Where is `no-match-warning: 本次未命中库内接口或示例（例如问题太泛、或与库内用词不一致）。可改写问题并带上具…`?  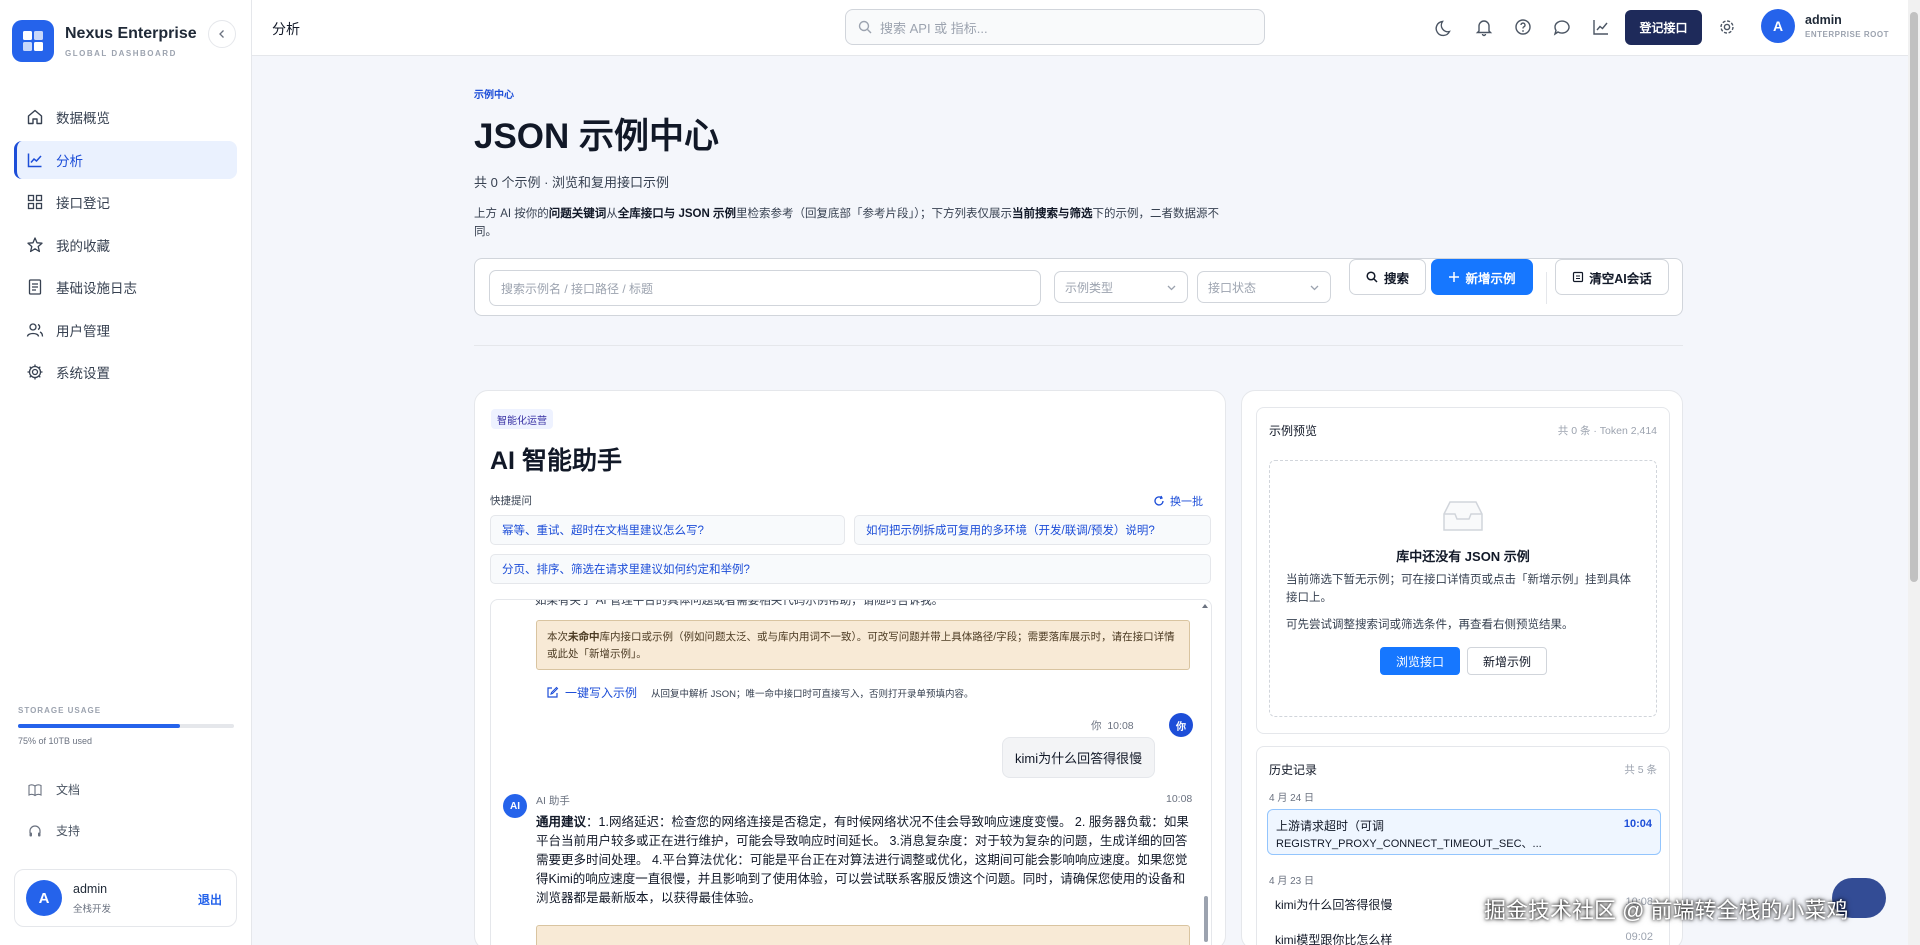 no-match-warning: 本次未命中库内接口或示例（例如问题太泛、或与库内用词不一致）。可改写问题并带上具… is located at coordinates (863, 645).